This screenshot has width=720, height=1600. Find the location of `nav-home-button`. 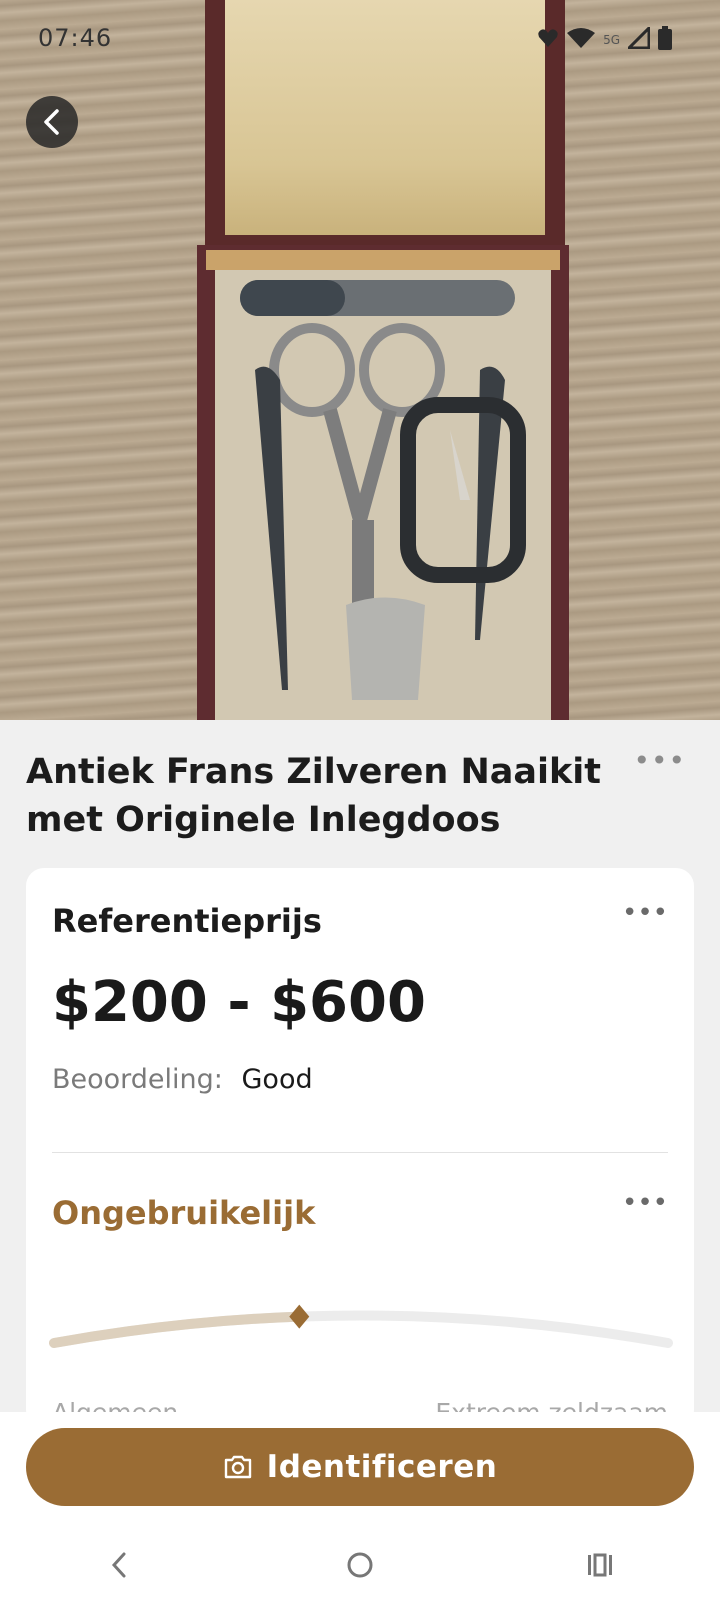

nav-home-button is located at coordinates (360, 1565).